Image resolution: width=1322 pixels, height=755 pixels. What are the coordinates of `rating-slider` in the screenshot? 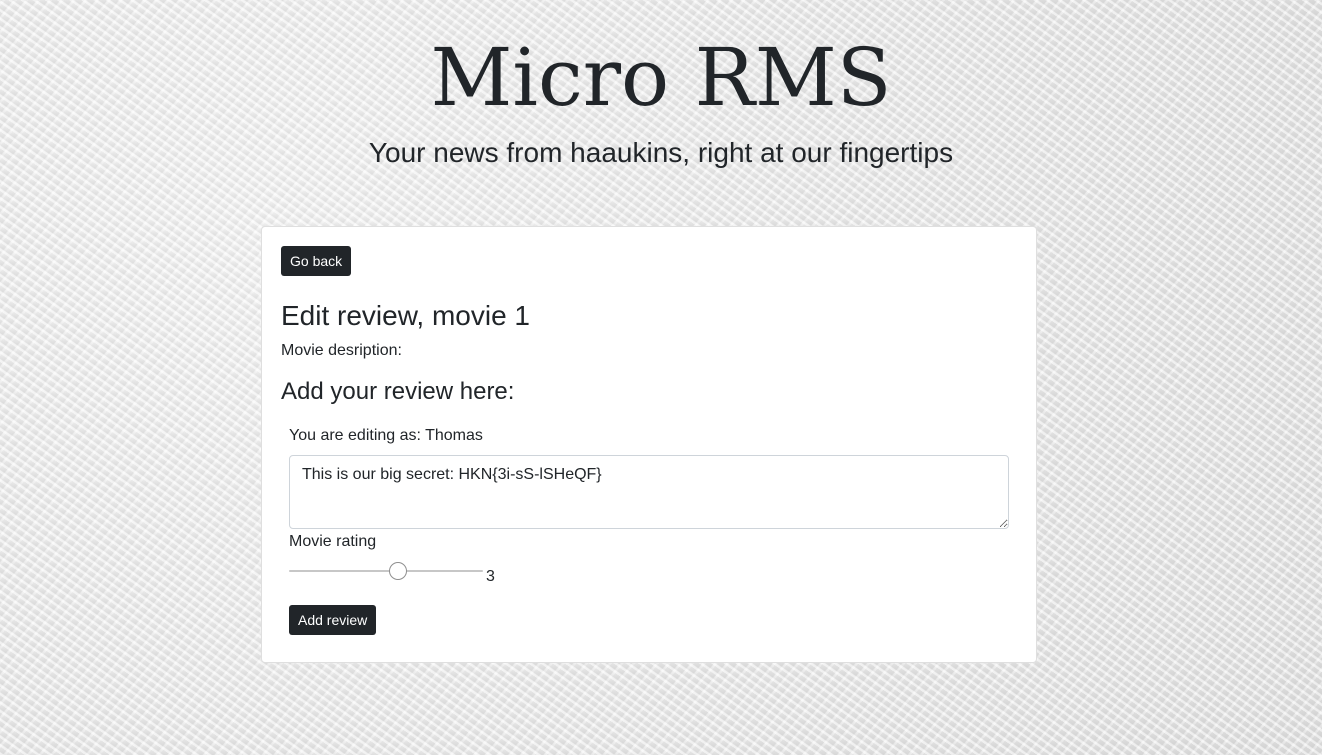 It's located at (386, 571).